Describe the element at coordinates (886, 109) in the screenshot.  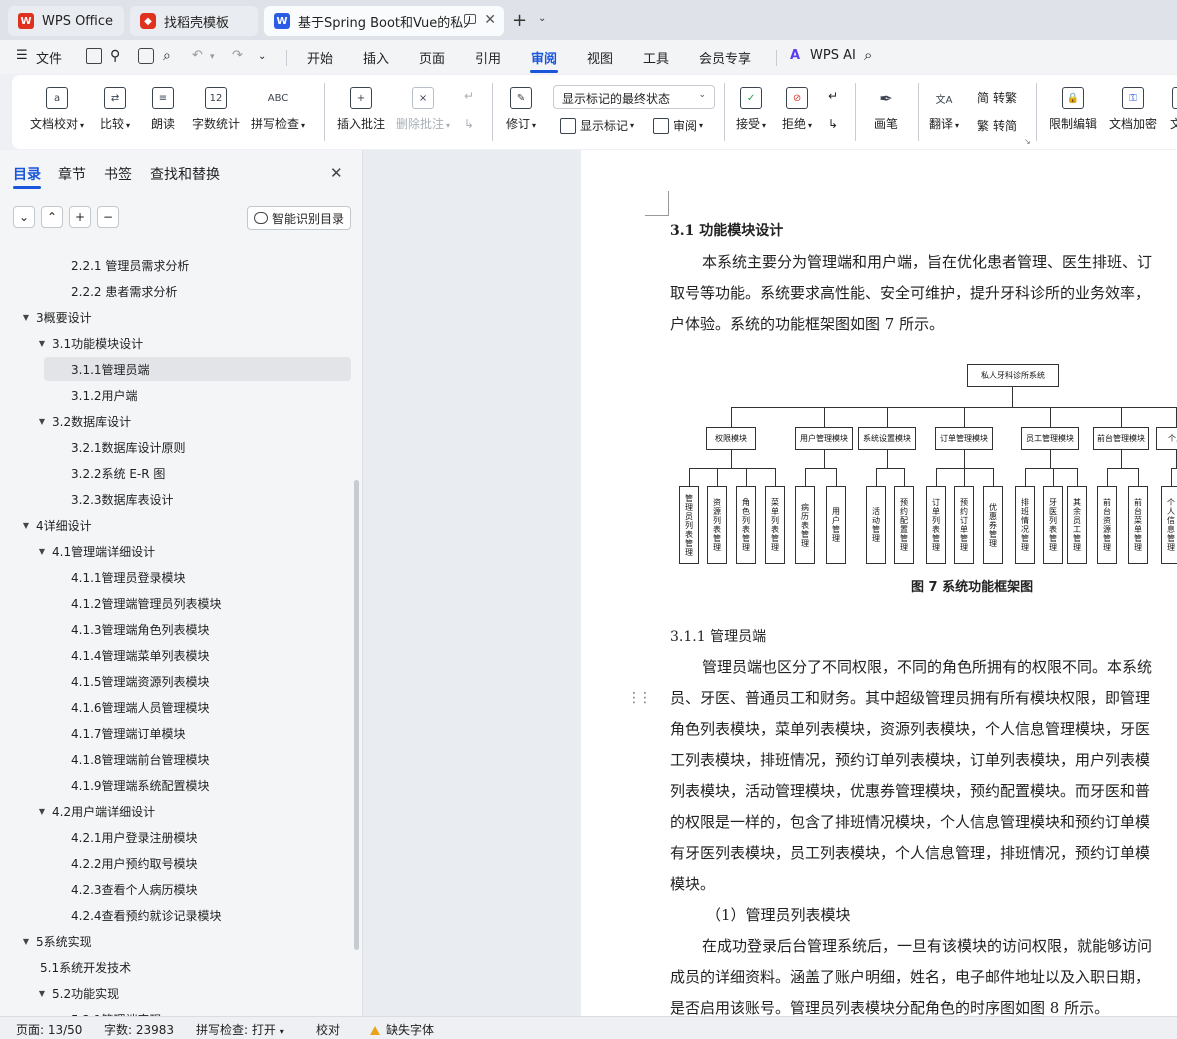
I see `pen-button: ✒ 画笔` at that location.